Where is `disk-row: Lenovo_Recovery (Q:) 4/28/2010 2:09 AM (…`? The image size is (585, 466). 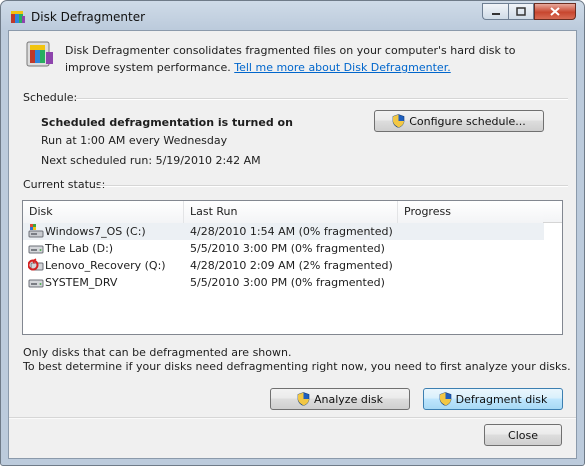
disk-row: Lenovo_Recovery (Q:) 4/28/2010 2:09 AM (… is located at coordinates (283, 265).